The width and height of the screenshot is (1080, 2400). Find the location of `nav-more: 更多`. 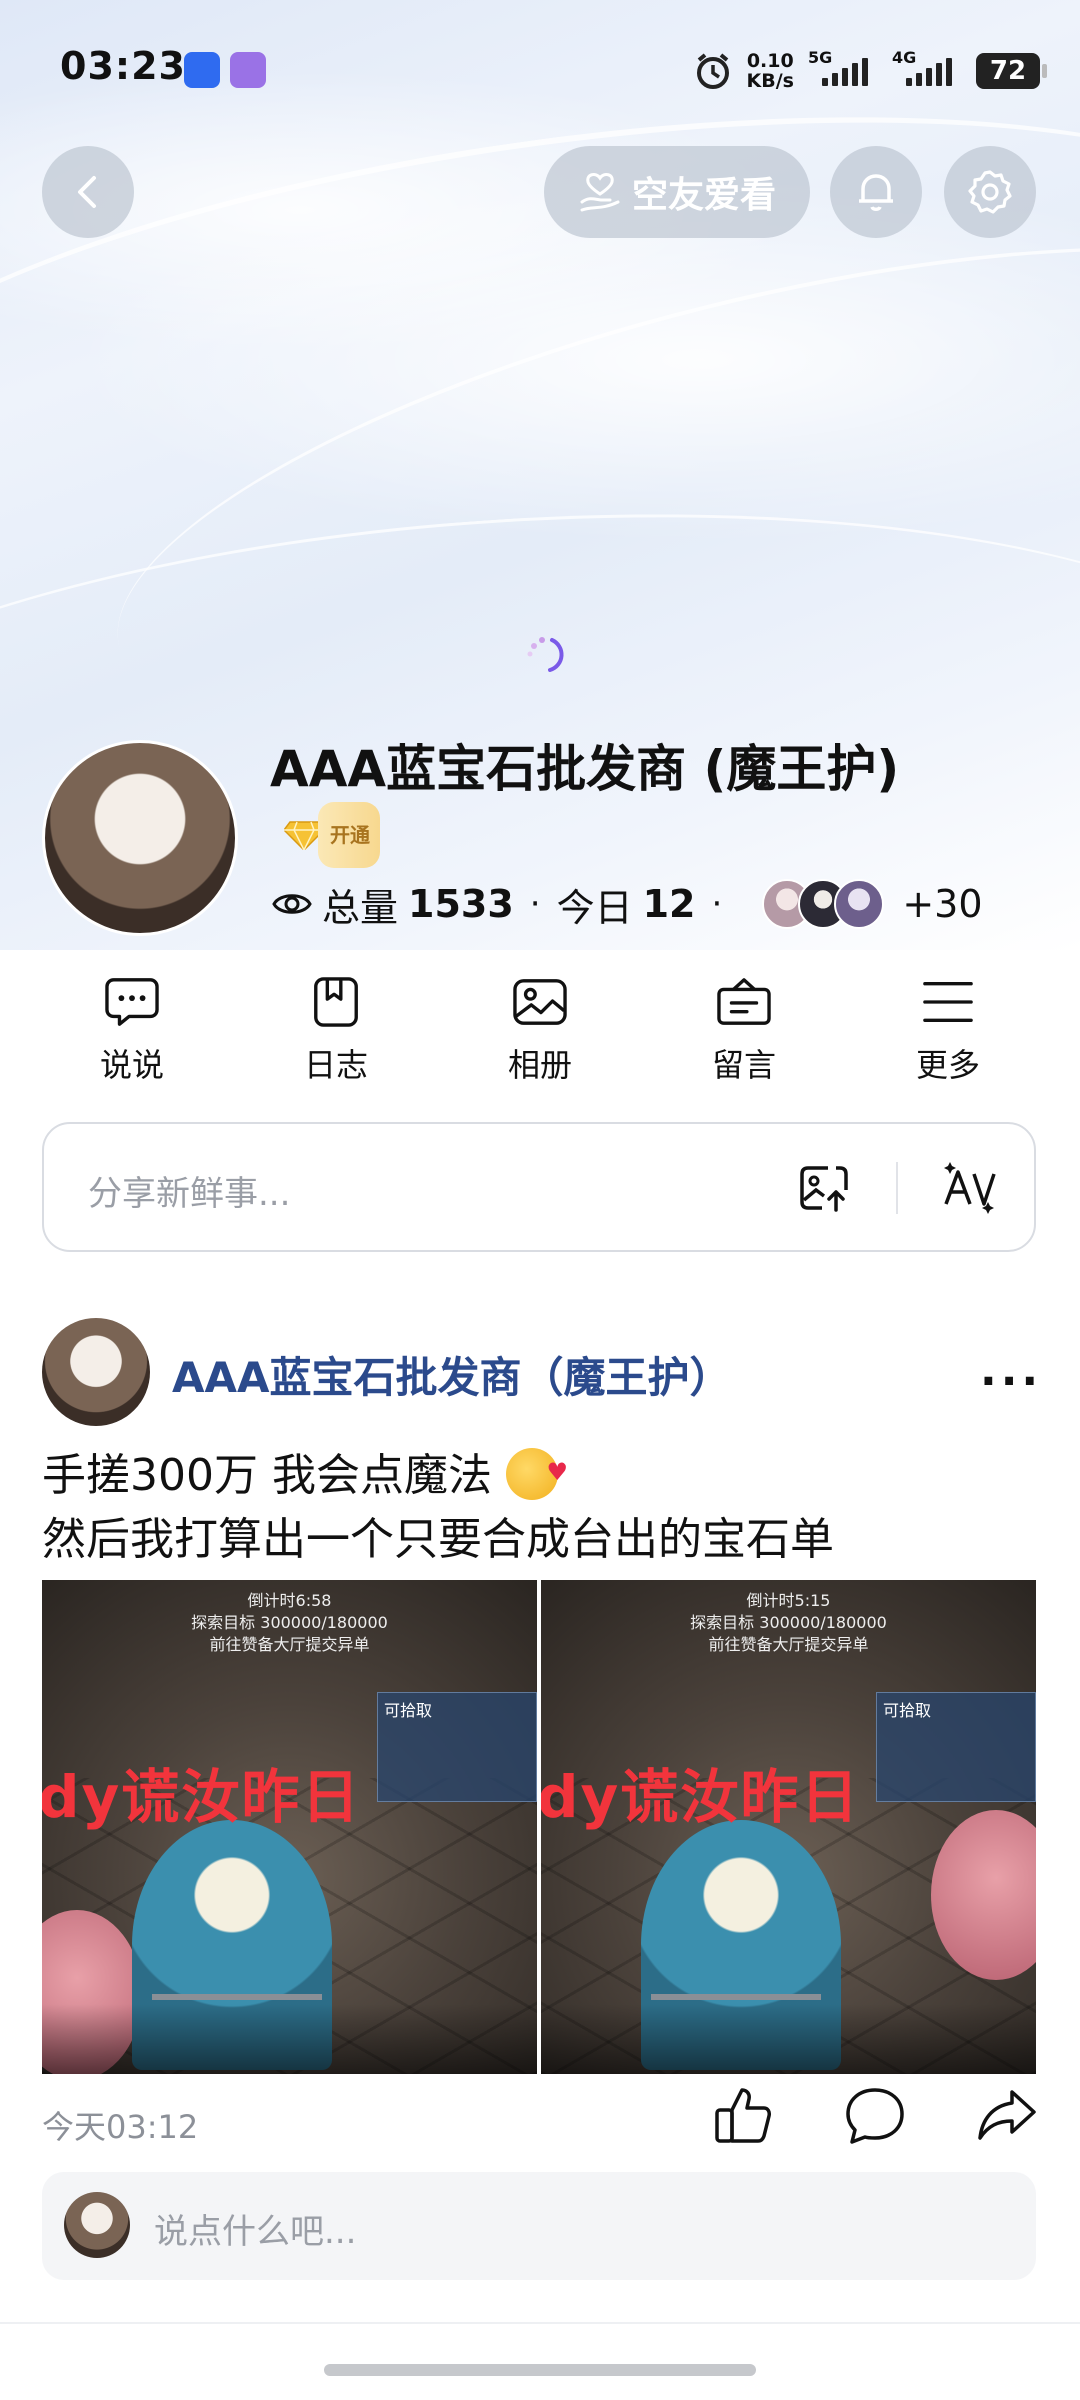

nav-more: 更多 is located at coordinates (948, 1031).